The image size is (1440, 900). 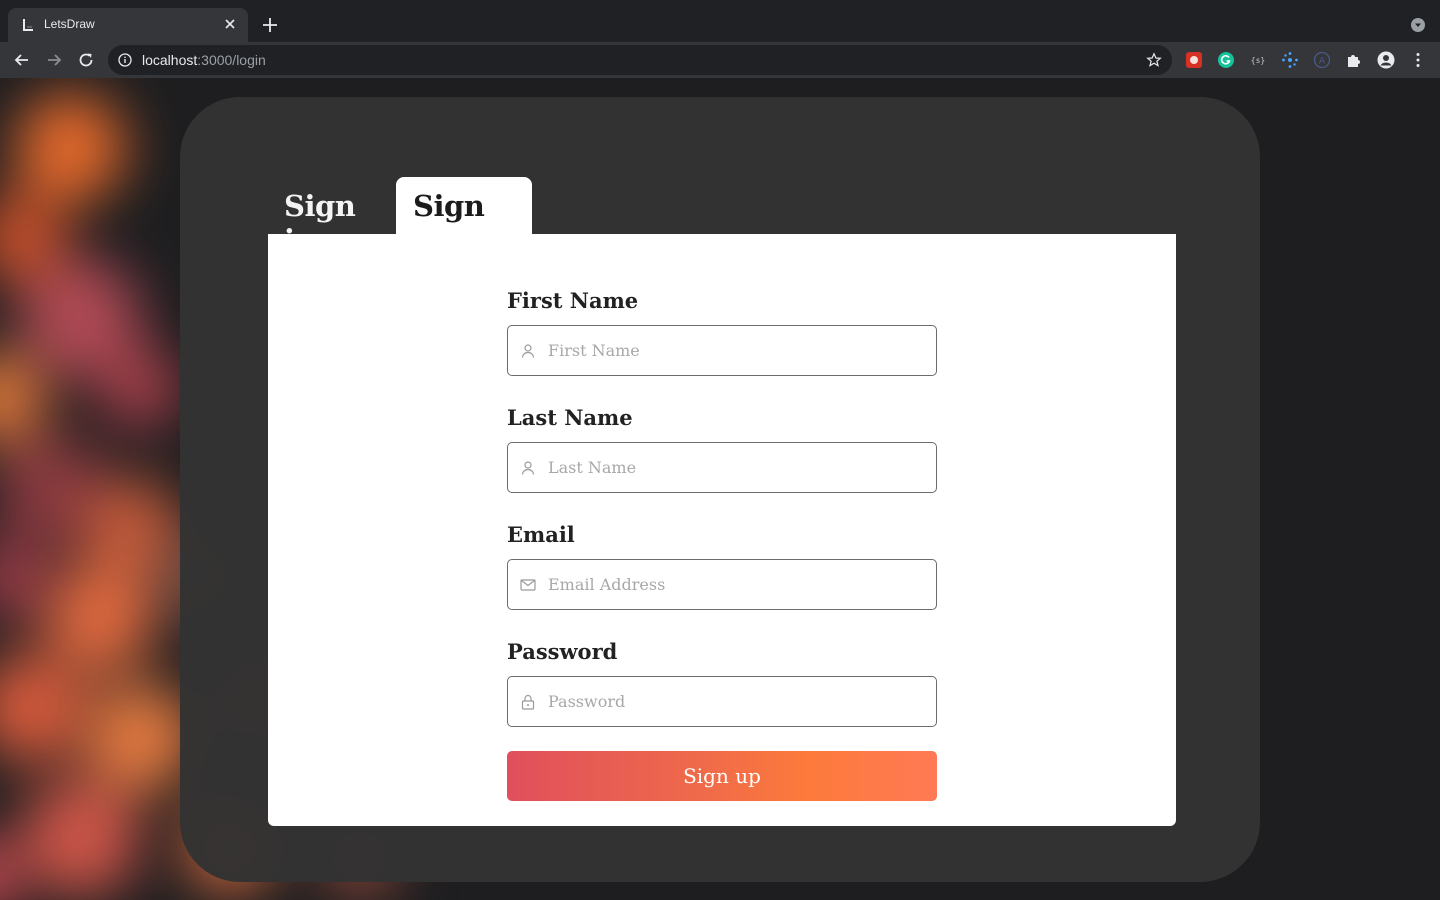 I want to click on password-field, so click(x=722, y=701).